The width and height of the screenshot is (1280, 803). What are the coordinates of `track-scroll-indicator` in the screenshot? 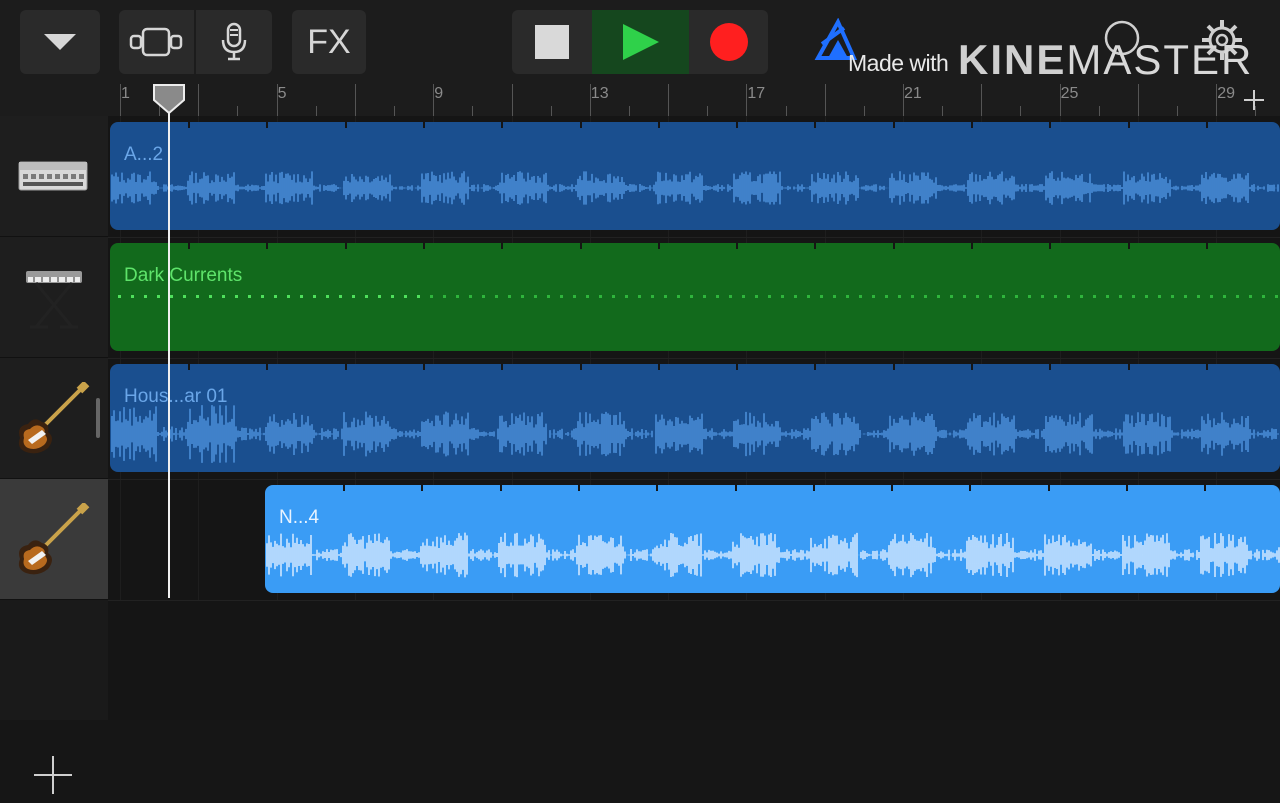 It's located at (98, 418).